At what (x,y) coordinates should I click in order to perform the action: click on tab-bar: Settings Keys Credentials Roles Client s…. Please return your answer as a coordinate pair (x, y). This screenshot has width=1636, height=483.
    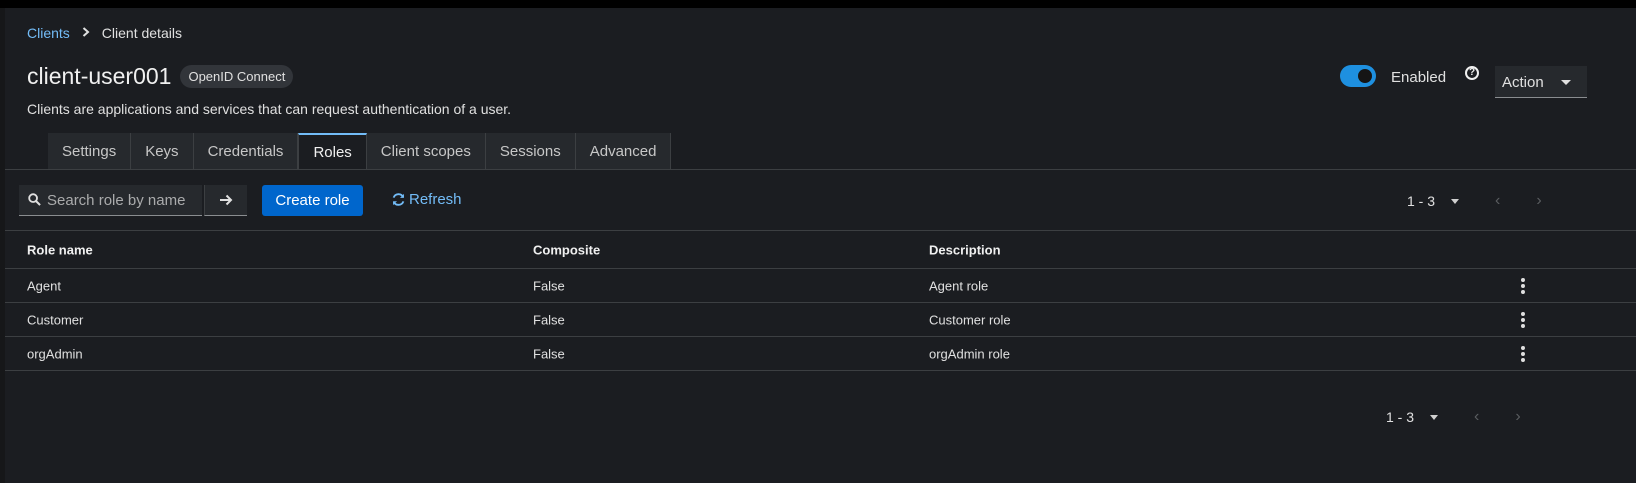
    Looking at the image, I should click on (360, 151).